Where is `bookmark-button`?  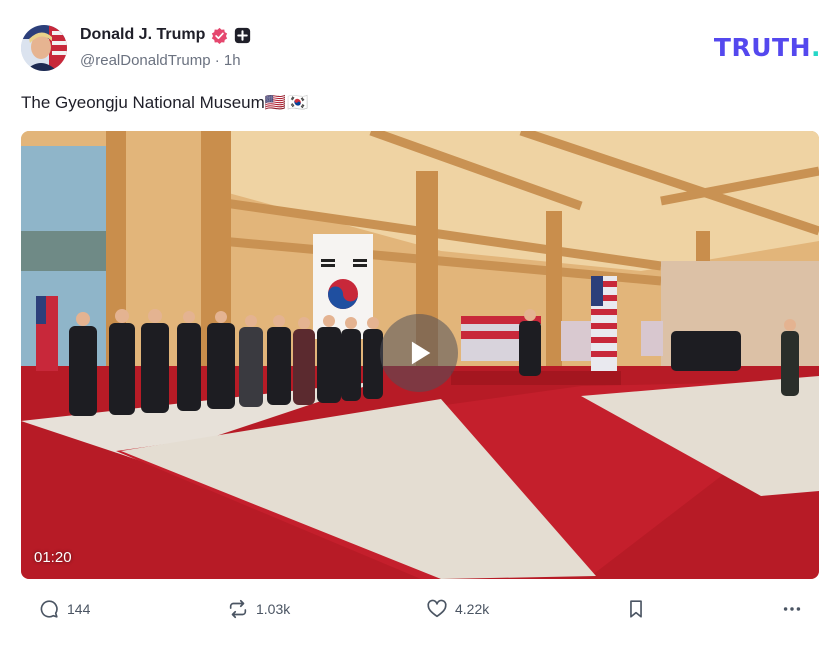 bookmark-button is located at coordinates (636, 609).